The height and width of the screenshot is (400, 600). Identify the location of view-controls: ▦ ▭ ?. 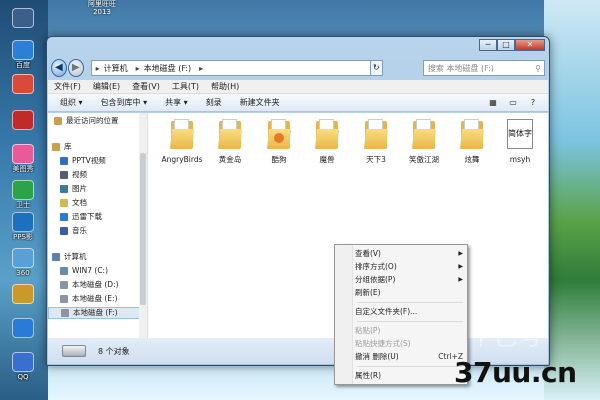
(510, 103).